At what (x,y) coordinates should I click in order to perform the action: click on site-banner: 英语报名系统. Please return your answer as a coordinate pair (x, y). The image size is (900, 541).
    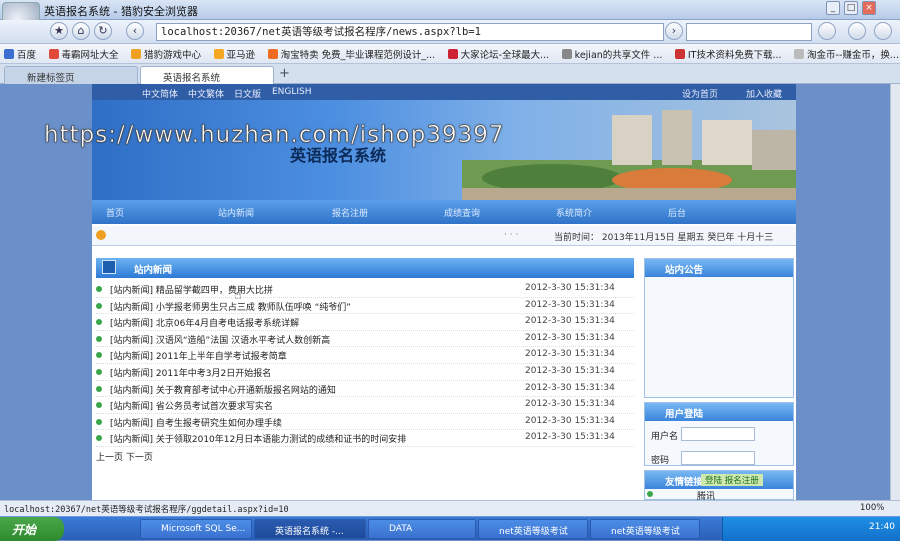
    Looking at the image, I should click on (444, 150).